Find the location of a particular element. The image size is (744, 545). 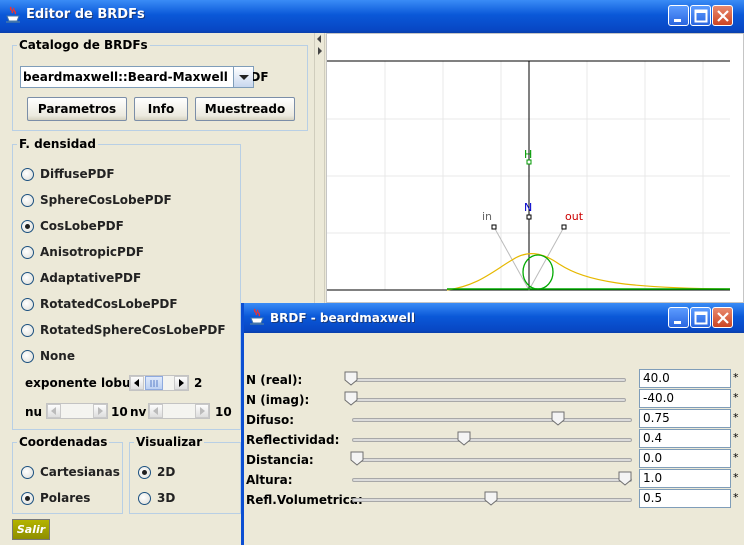

param-value-field: 0.0 is located at coordinates (685, 458).